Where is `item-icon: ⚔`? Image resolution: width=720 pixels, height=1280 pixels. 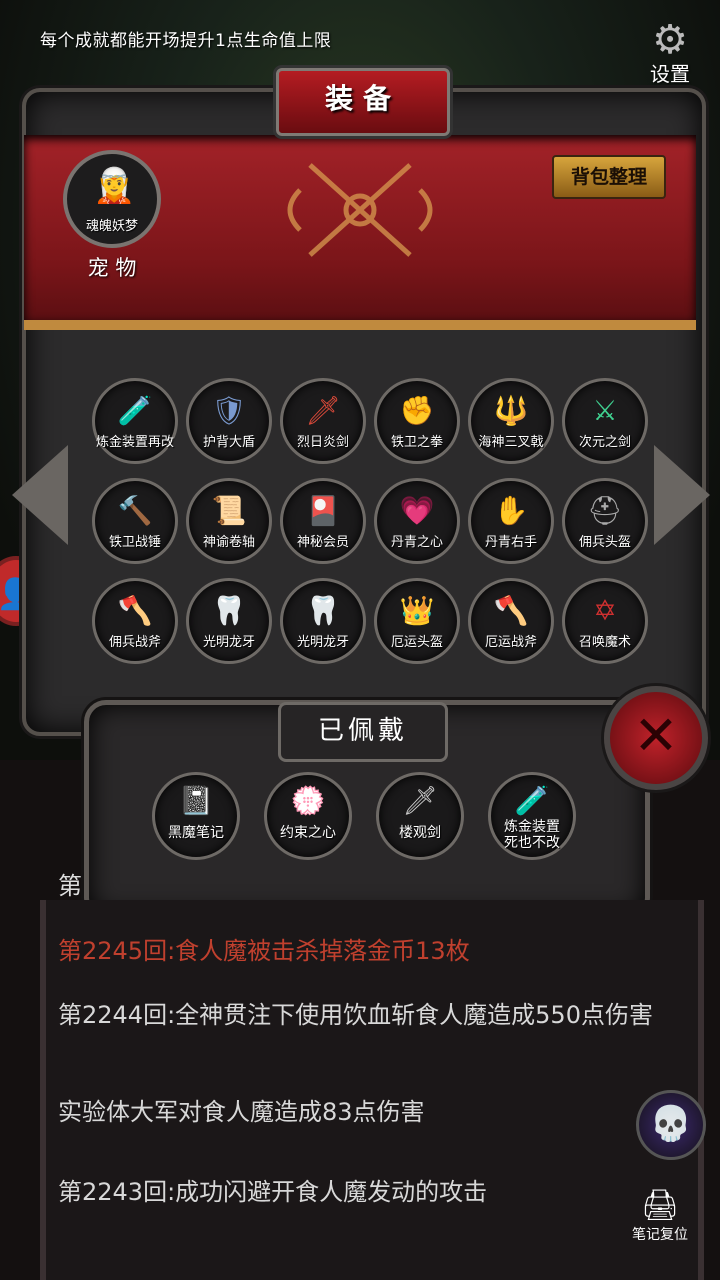
item-icon: ⚔ is located at coordinates (605, 410).